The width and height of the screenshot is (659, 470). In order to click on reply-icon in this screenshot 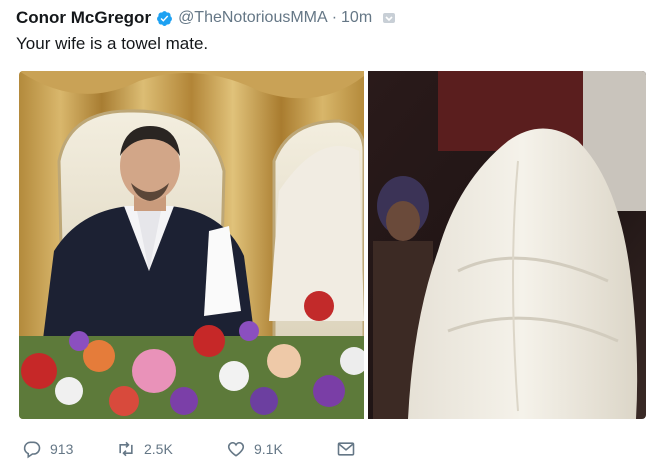, I will do `click(32, 450)`.